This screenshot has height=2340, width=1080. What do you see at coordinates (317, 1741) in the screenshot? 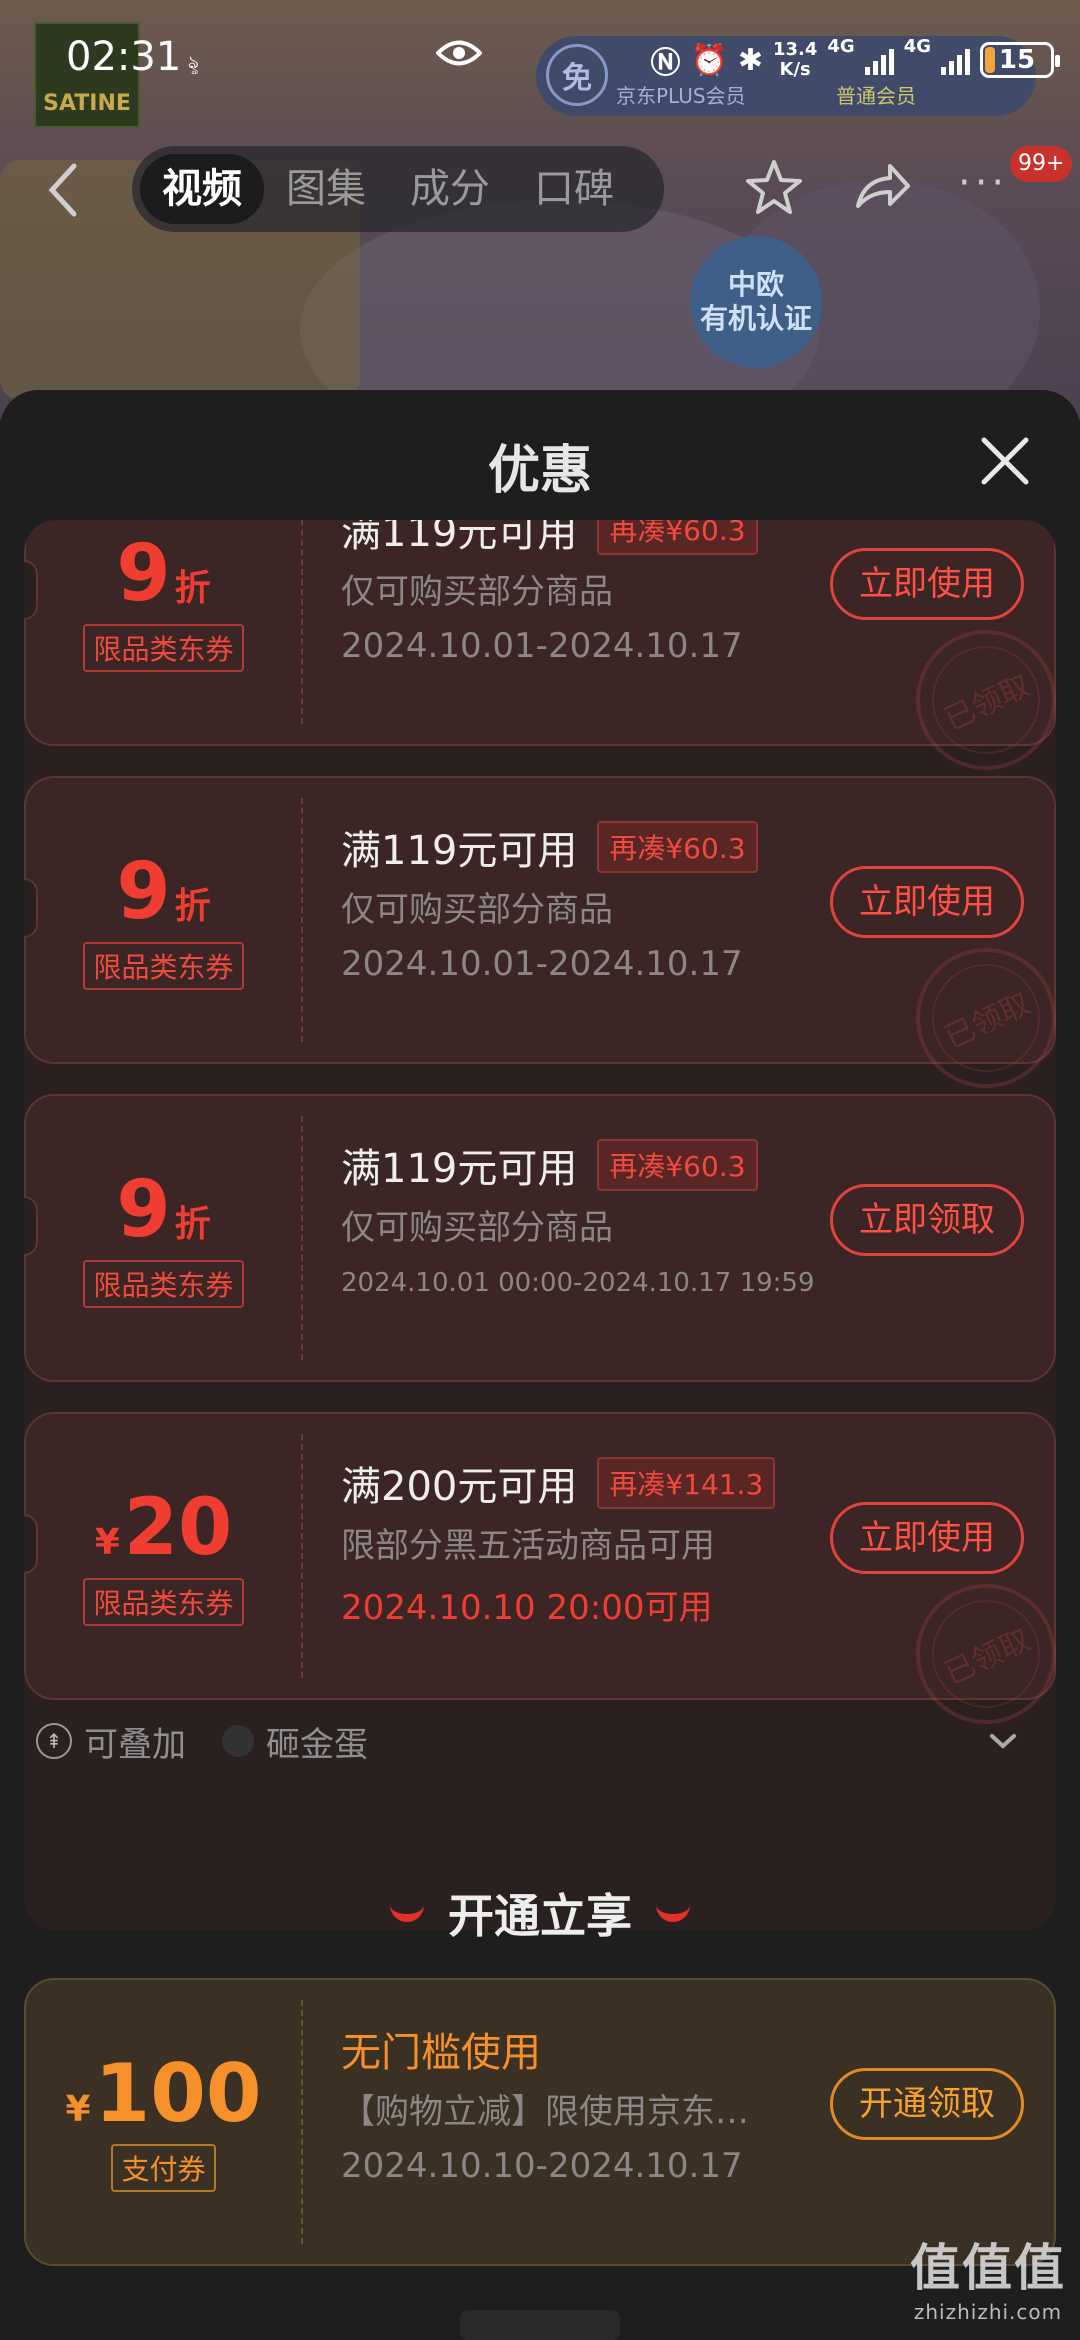
I see `golden-egg-label: 砸金蛋` at bounding box center [317, 1741].